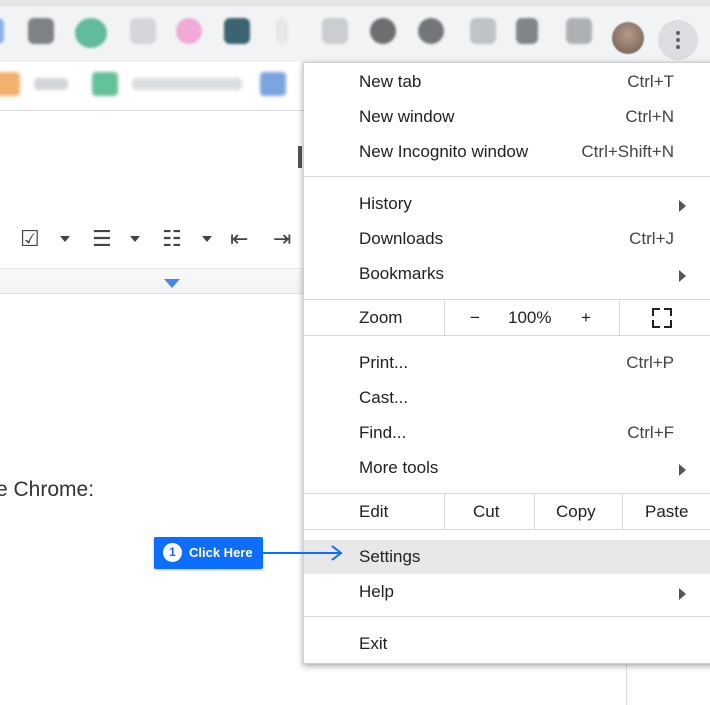 The height and width of the screenshot is (705, 710). Describe the element at coordinates (172, 240) in the screenshot. I see `numbered-list-icon: ☷` at that location.